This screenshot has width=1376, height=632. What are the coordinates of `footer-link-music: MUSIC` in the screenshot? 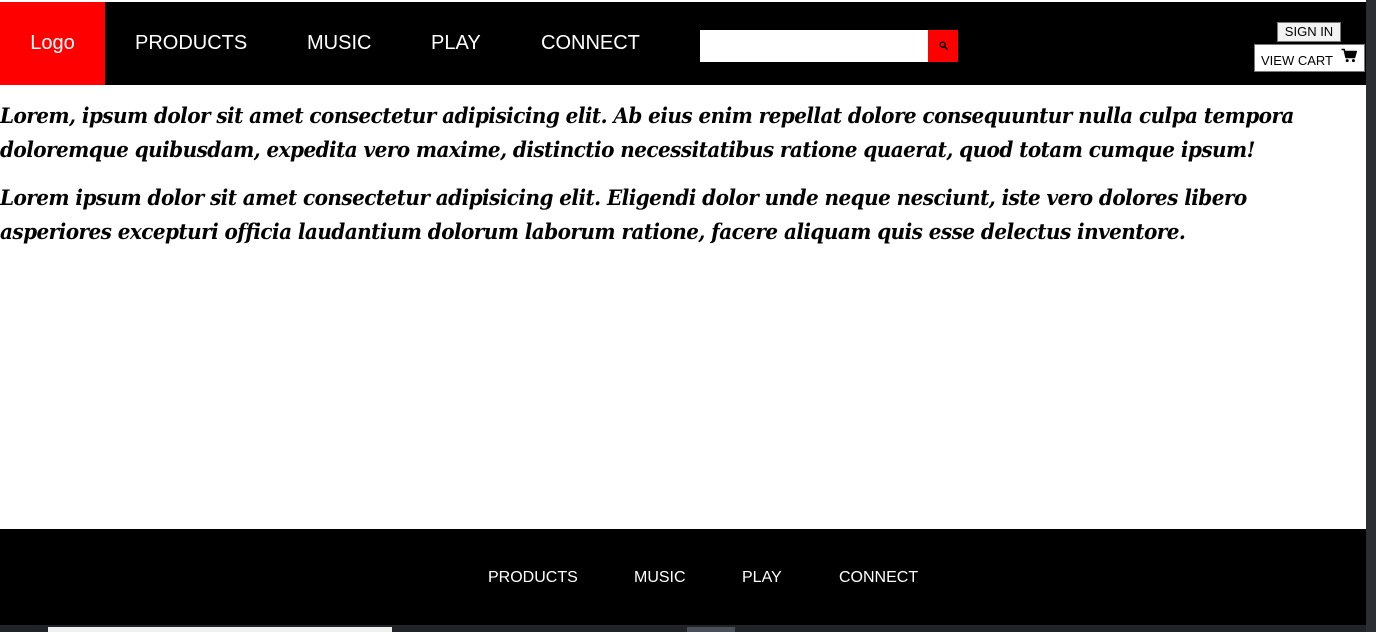 It's located at (660, 578).